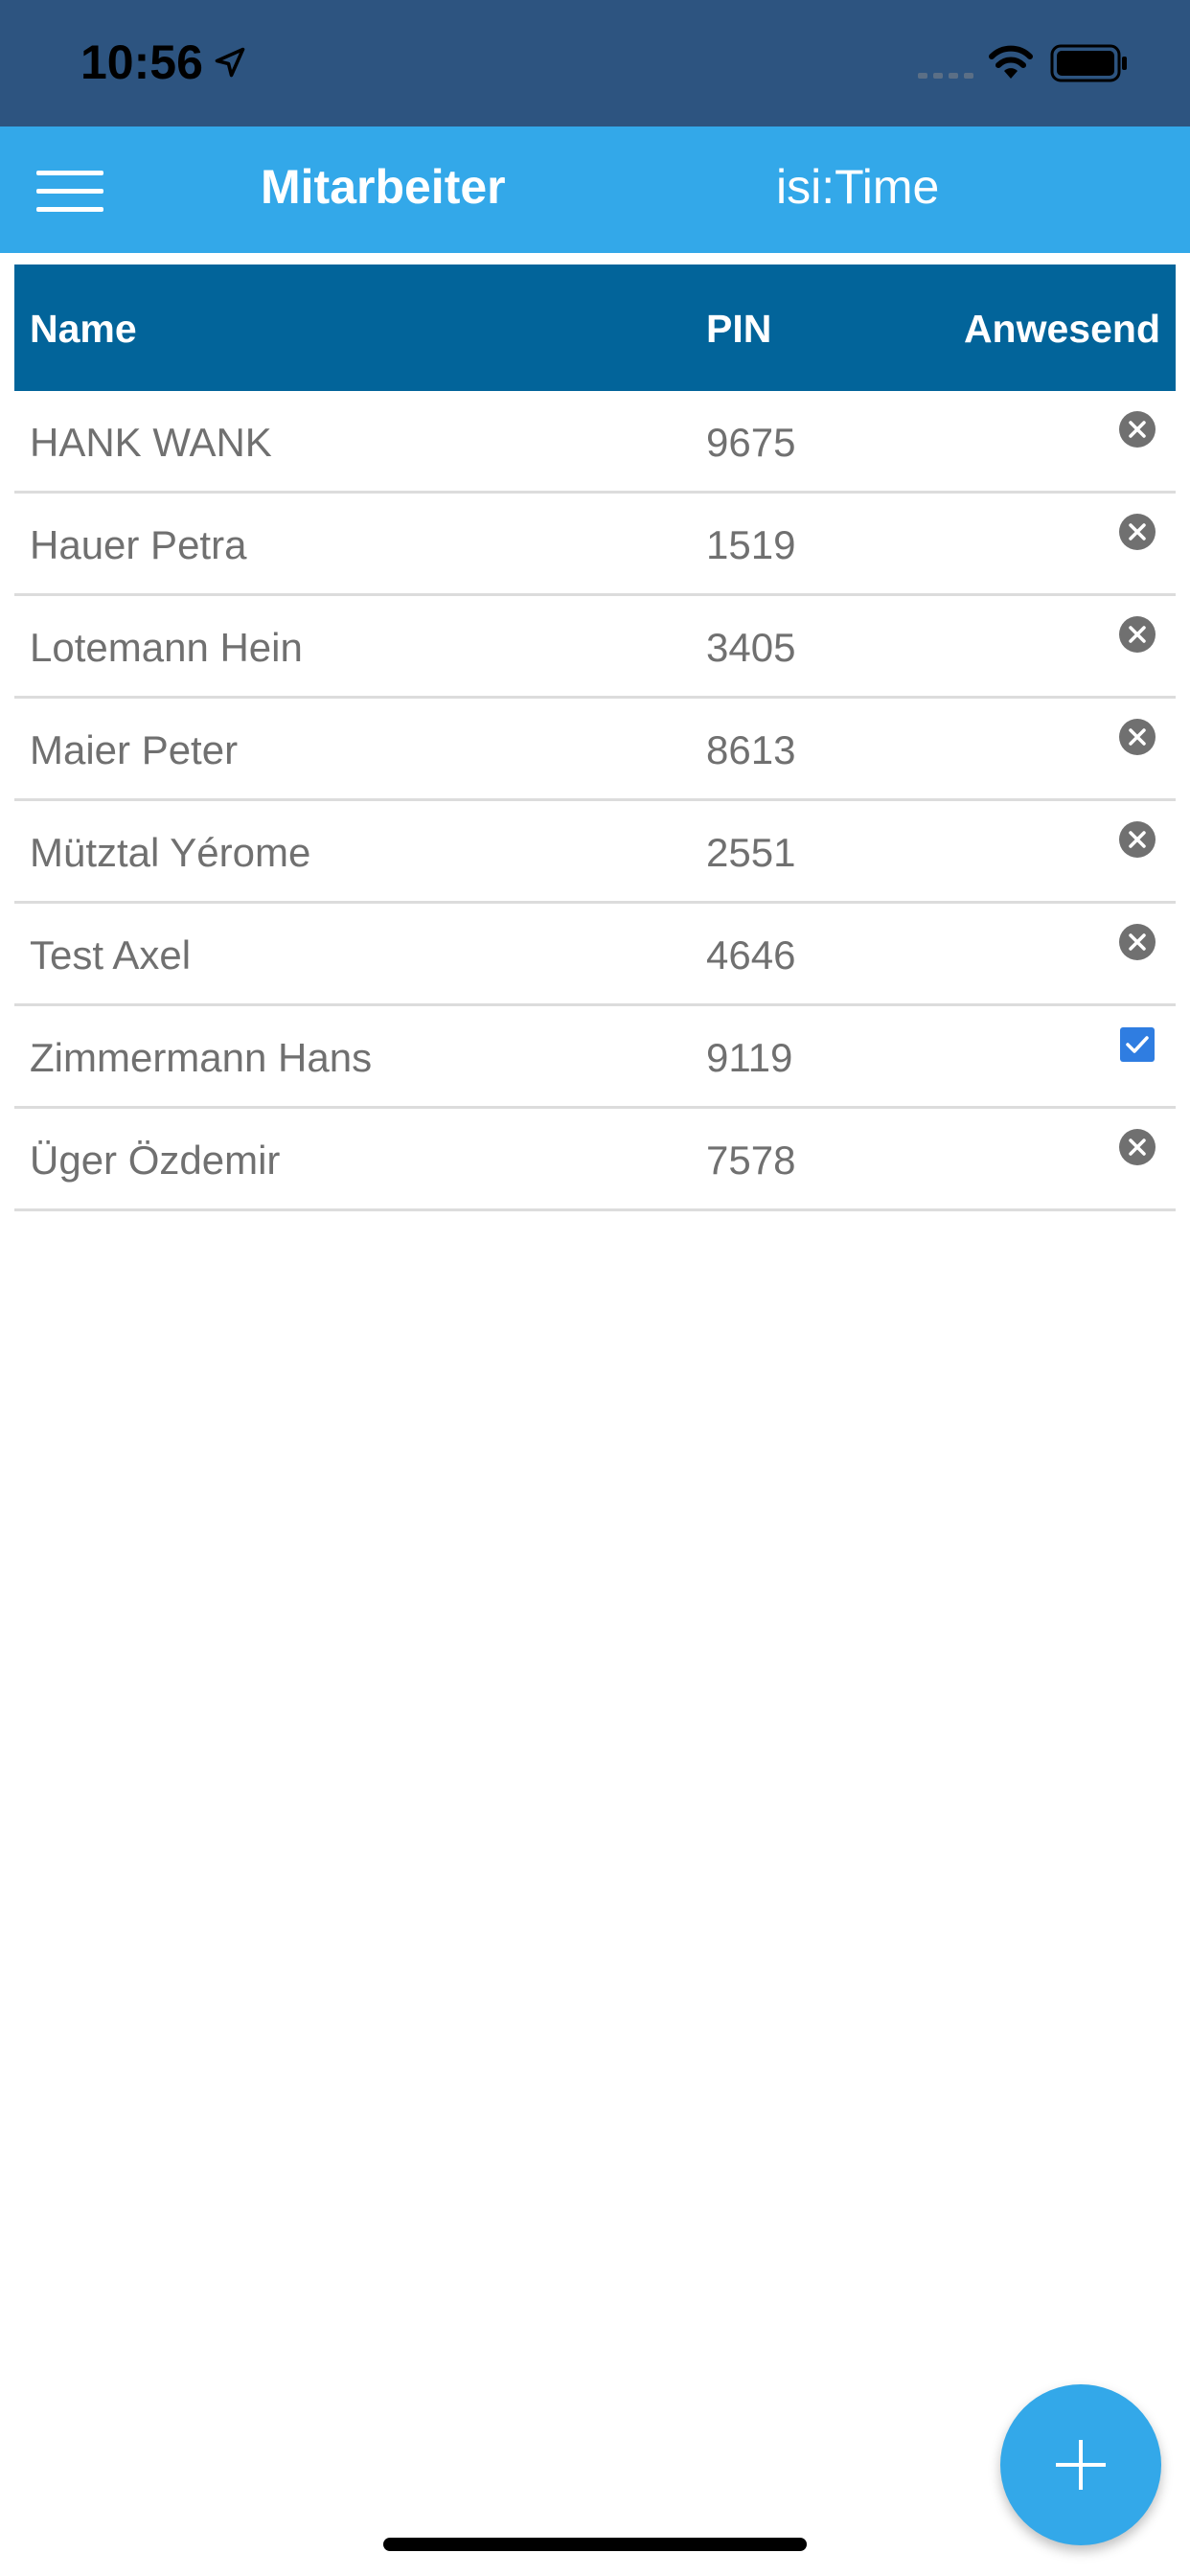 Image resolution: width=1190 pixels, height=2576 pixels. I want to click on table-row: Test Axel 4646, so click(595, 955).